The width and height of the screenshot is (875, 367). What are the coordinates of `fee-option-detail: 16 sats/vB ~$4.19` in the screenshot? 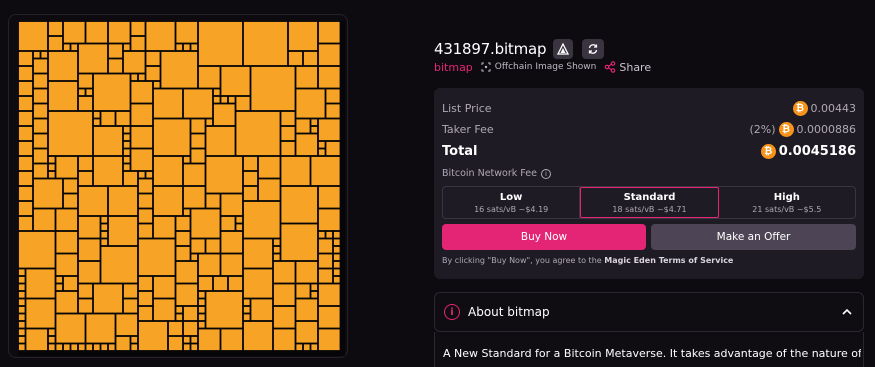 It's located at (511, 209).